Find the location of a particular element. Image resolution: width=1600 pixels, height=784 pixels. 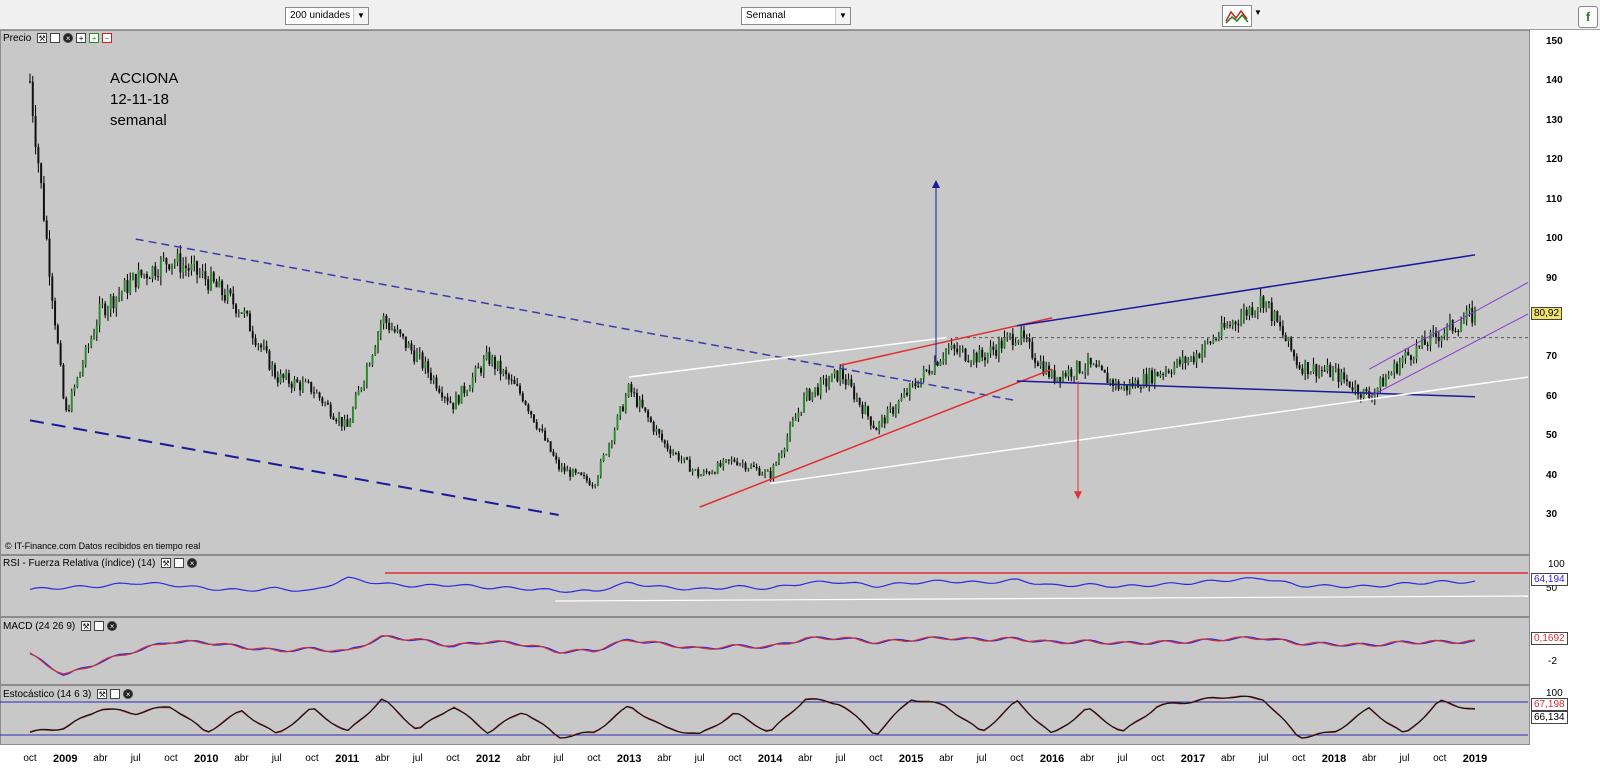

stoch-value-badge: 66,134 is located at coordinates (1549, 717).